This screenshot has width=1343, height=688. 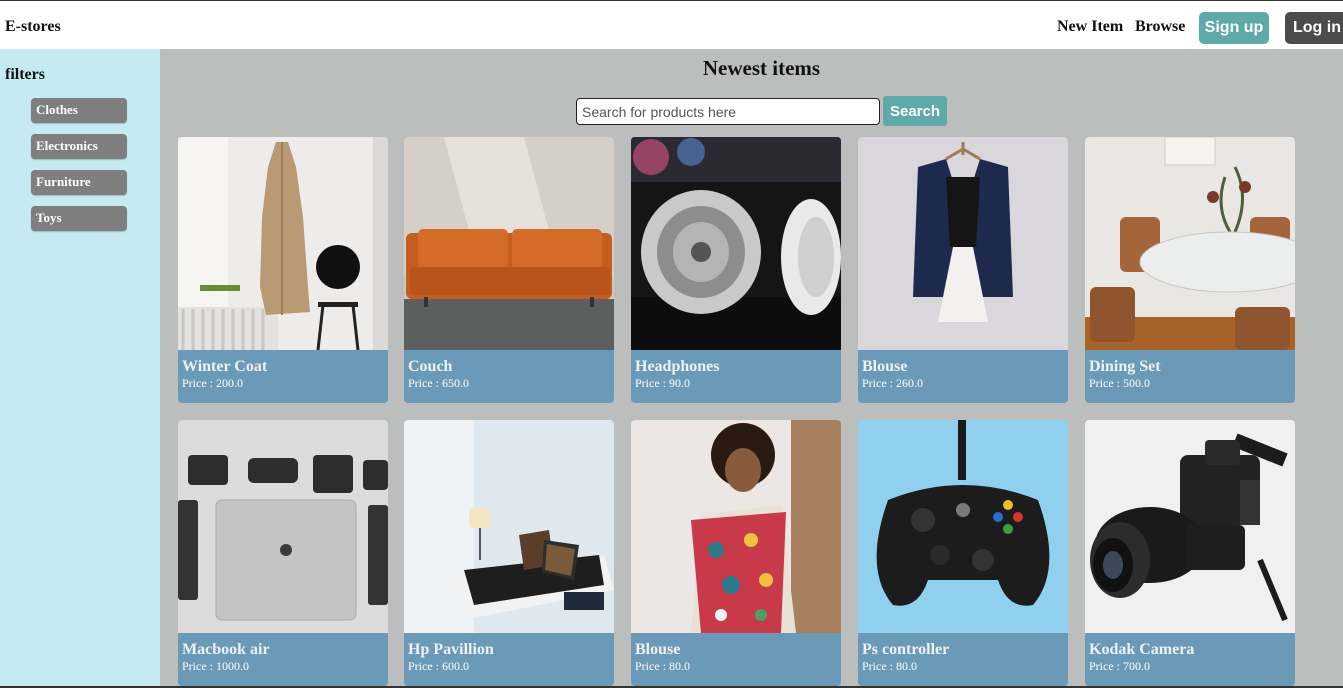 What do you see at coordinates (438, 666) in the screenshot?
I see `item-price: Price : 600.0` at bounding box center [438, 666].